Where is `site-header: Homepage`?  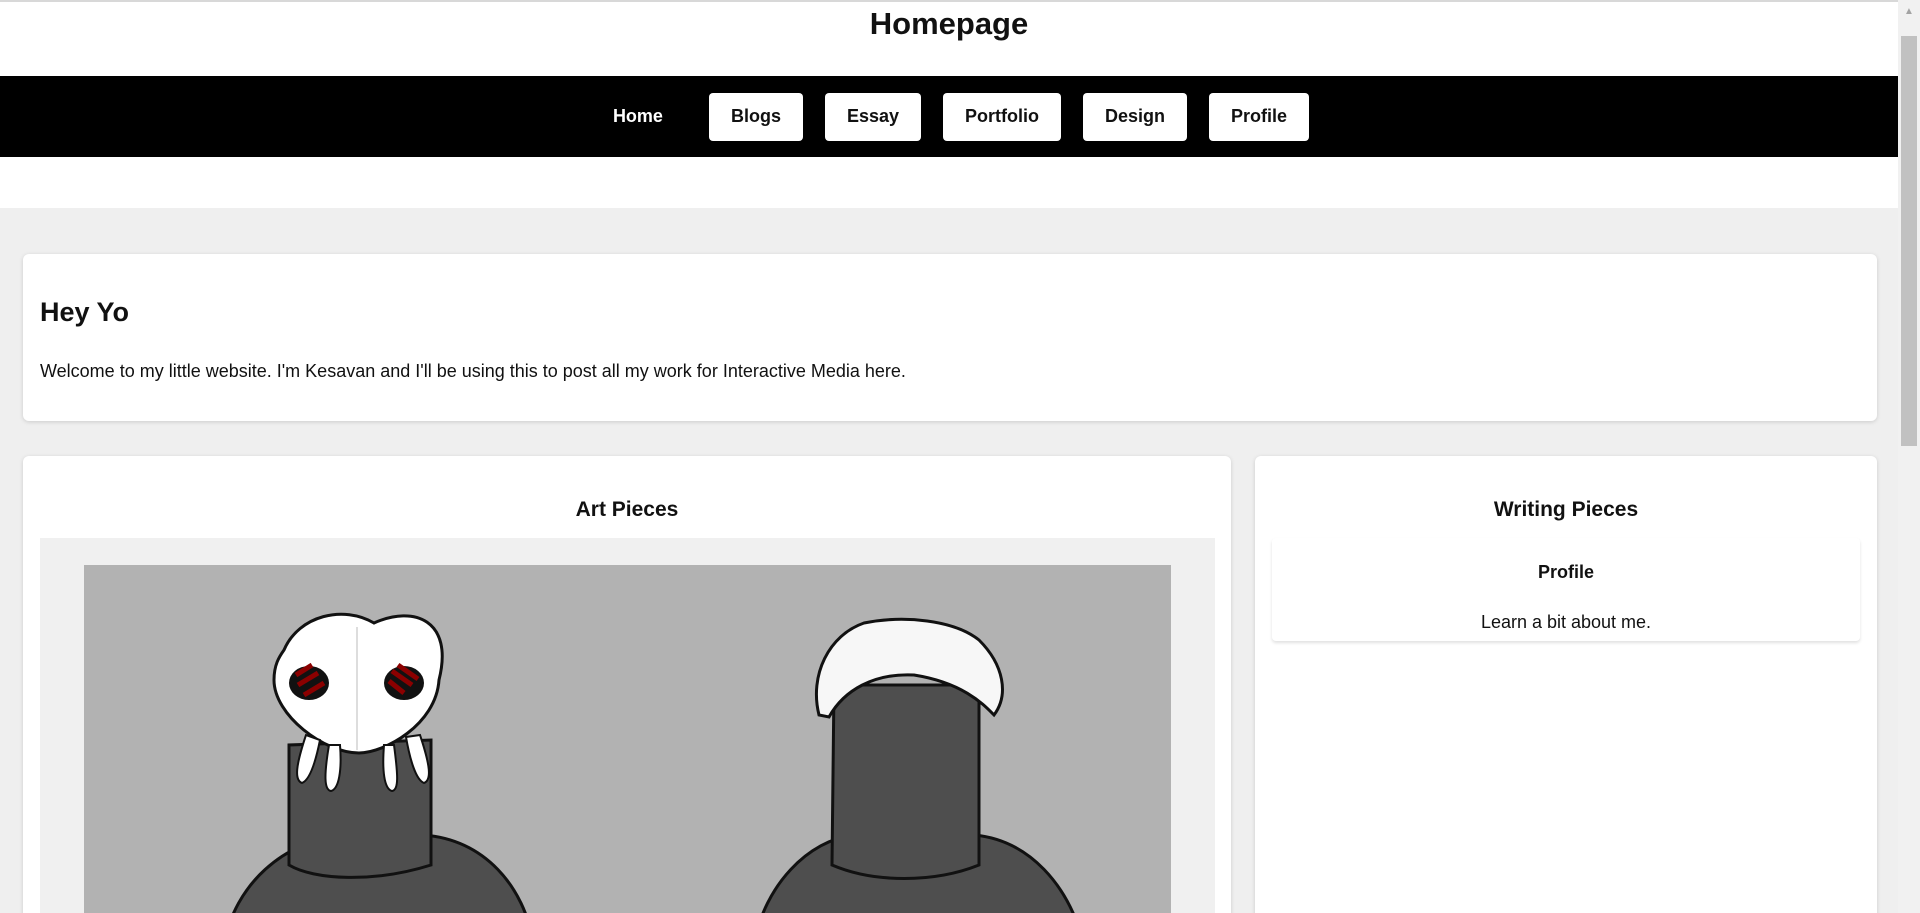
site-header: Homepage is located at coordinates (949, 39).